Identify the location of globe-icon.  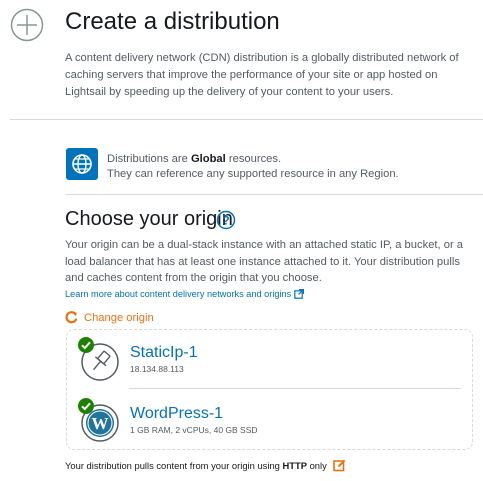
(82, 164).